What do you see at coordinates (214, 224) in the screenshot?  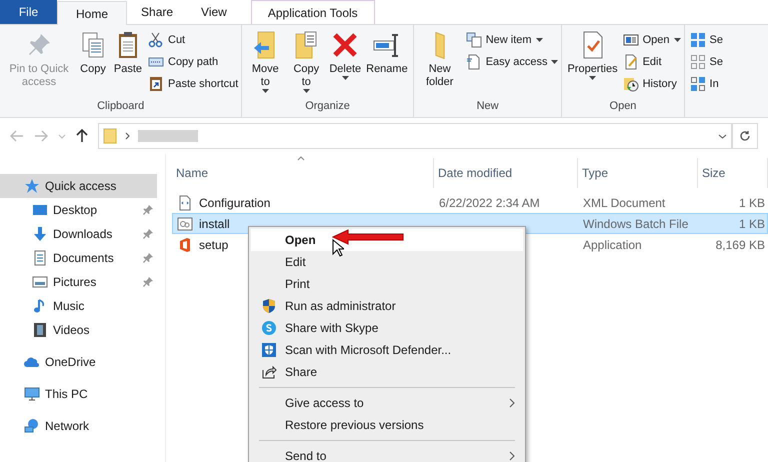 I see `file-name: install` at bounding box center [214, 224].